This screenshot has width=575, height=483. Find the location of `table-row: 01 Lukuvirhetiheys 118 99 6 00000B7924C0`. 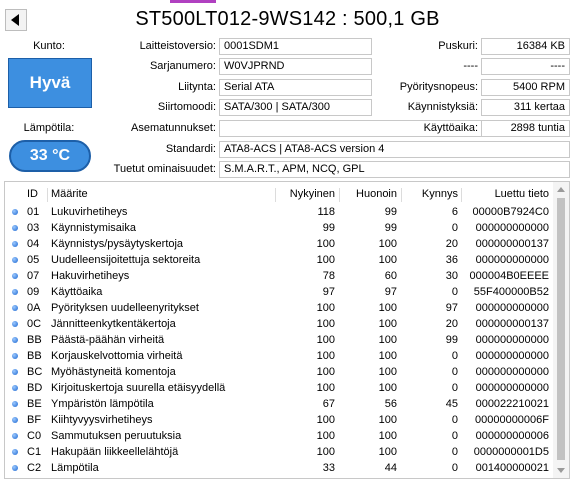

table-row: 01 Lukuvirhetiheys 118 99 6 00000B7924C0 is located at coordinates (279, 212).